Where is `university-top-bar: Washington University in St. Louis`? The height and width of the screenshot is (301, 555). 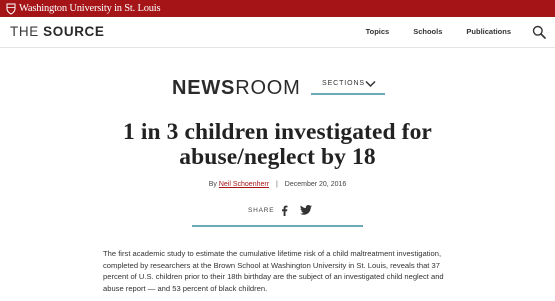
university-top-bar: Washington University in St. Louis is located at coordinates (277, 8).